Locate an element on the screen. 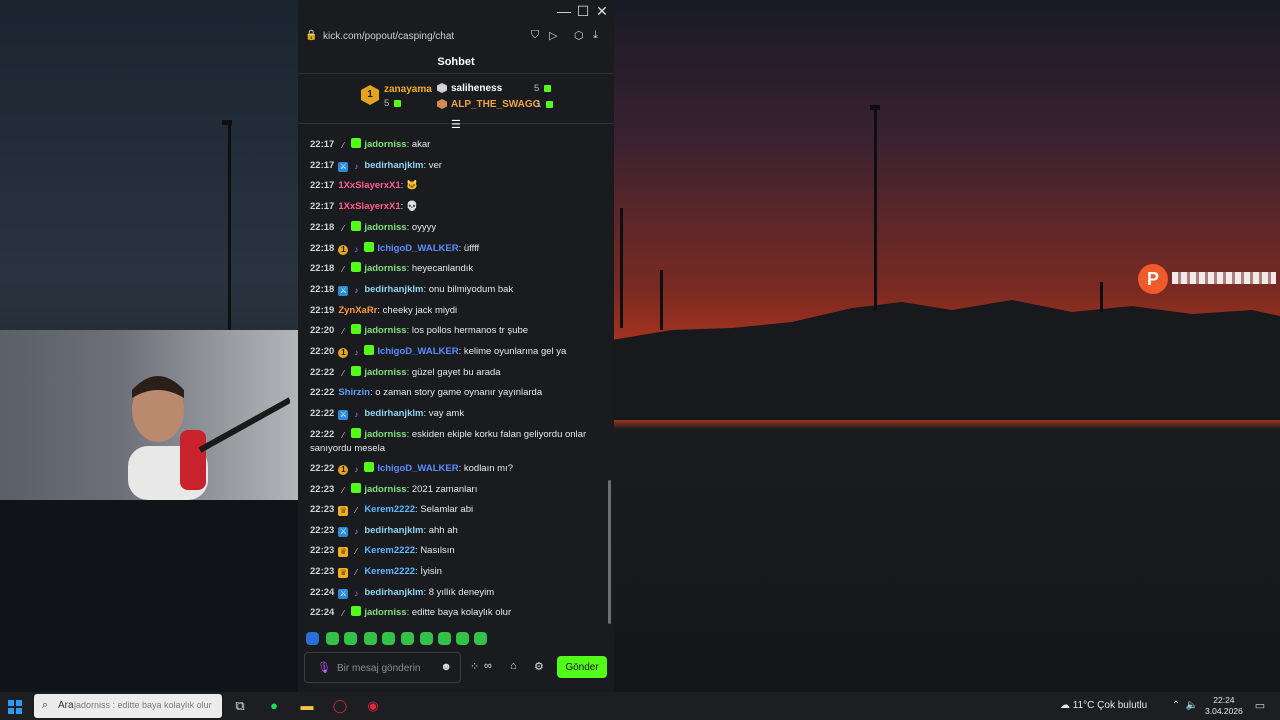 This screenshot has width=1280, height=720. shield-icon: ⛉ is located at coordinates (535, 35).